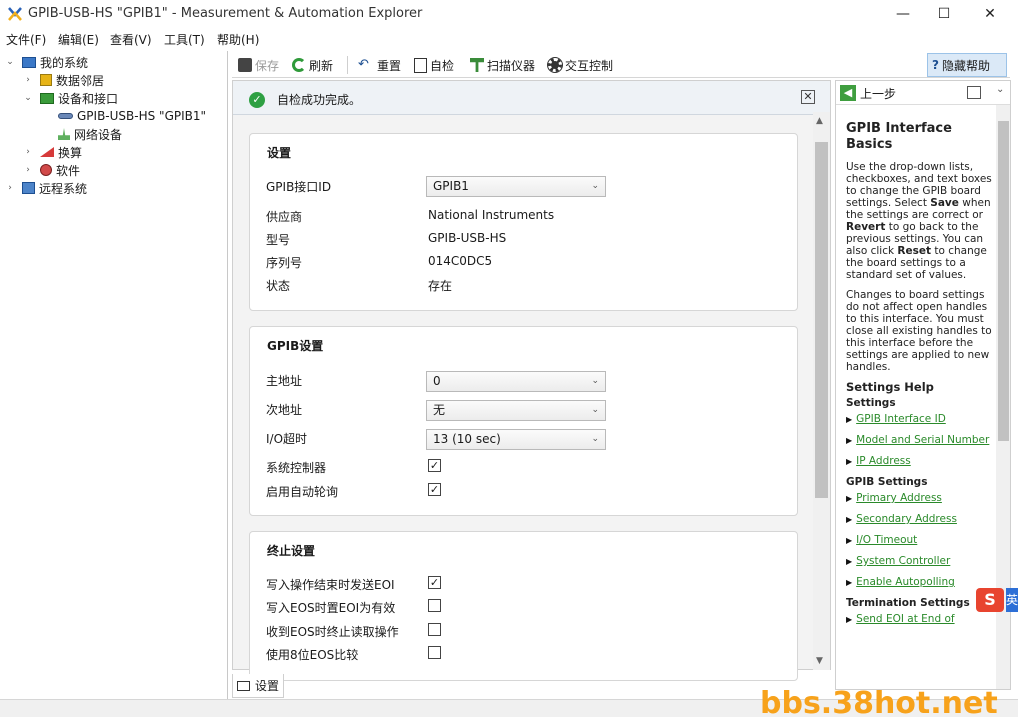  What do you see at coordinates (440, 286) in the screenshot?
I see `status-value: 存在` at bounding box center [440, 286].